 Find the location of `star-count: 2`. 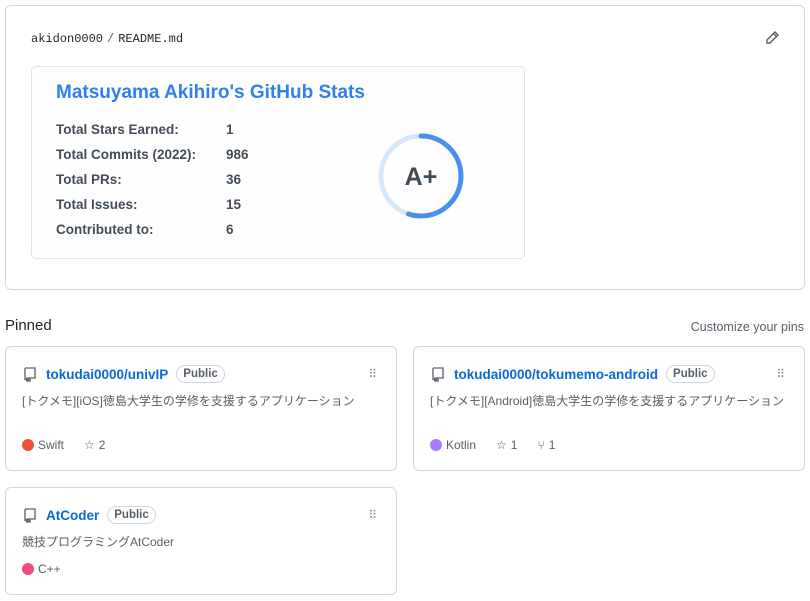

star-count: 2 is located at coordinates (102, 445).